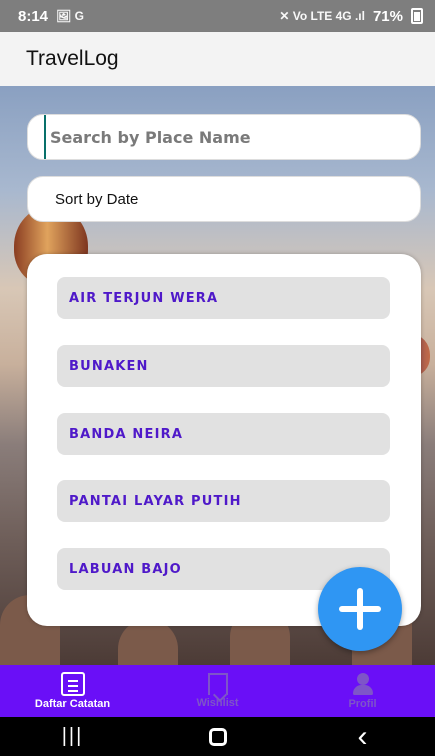  I want to click on nav-item-wishlist: Wishlist, so click(217, 691).